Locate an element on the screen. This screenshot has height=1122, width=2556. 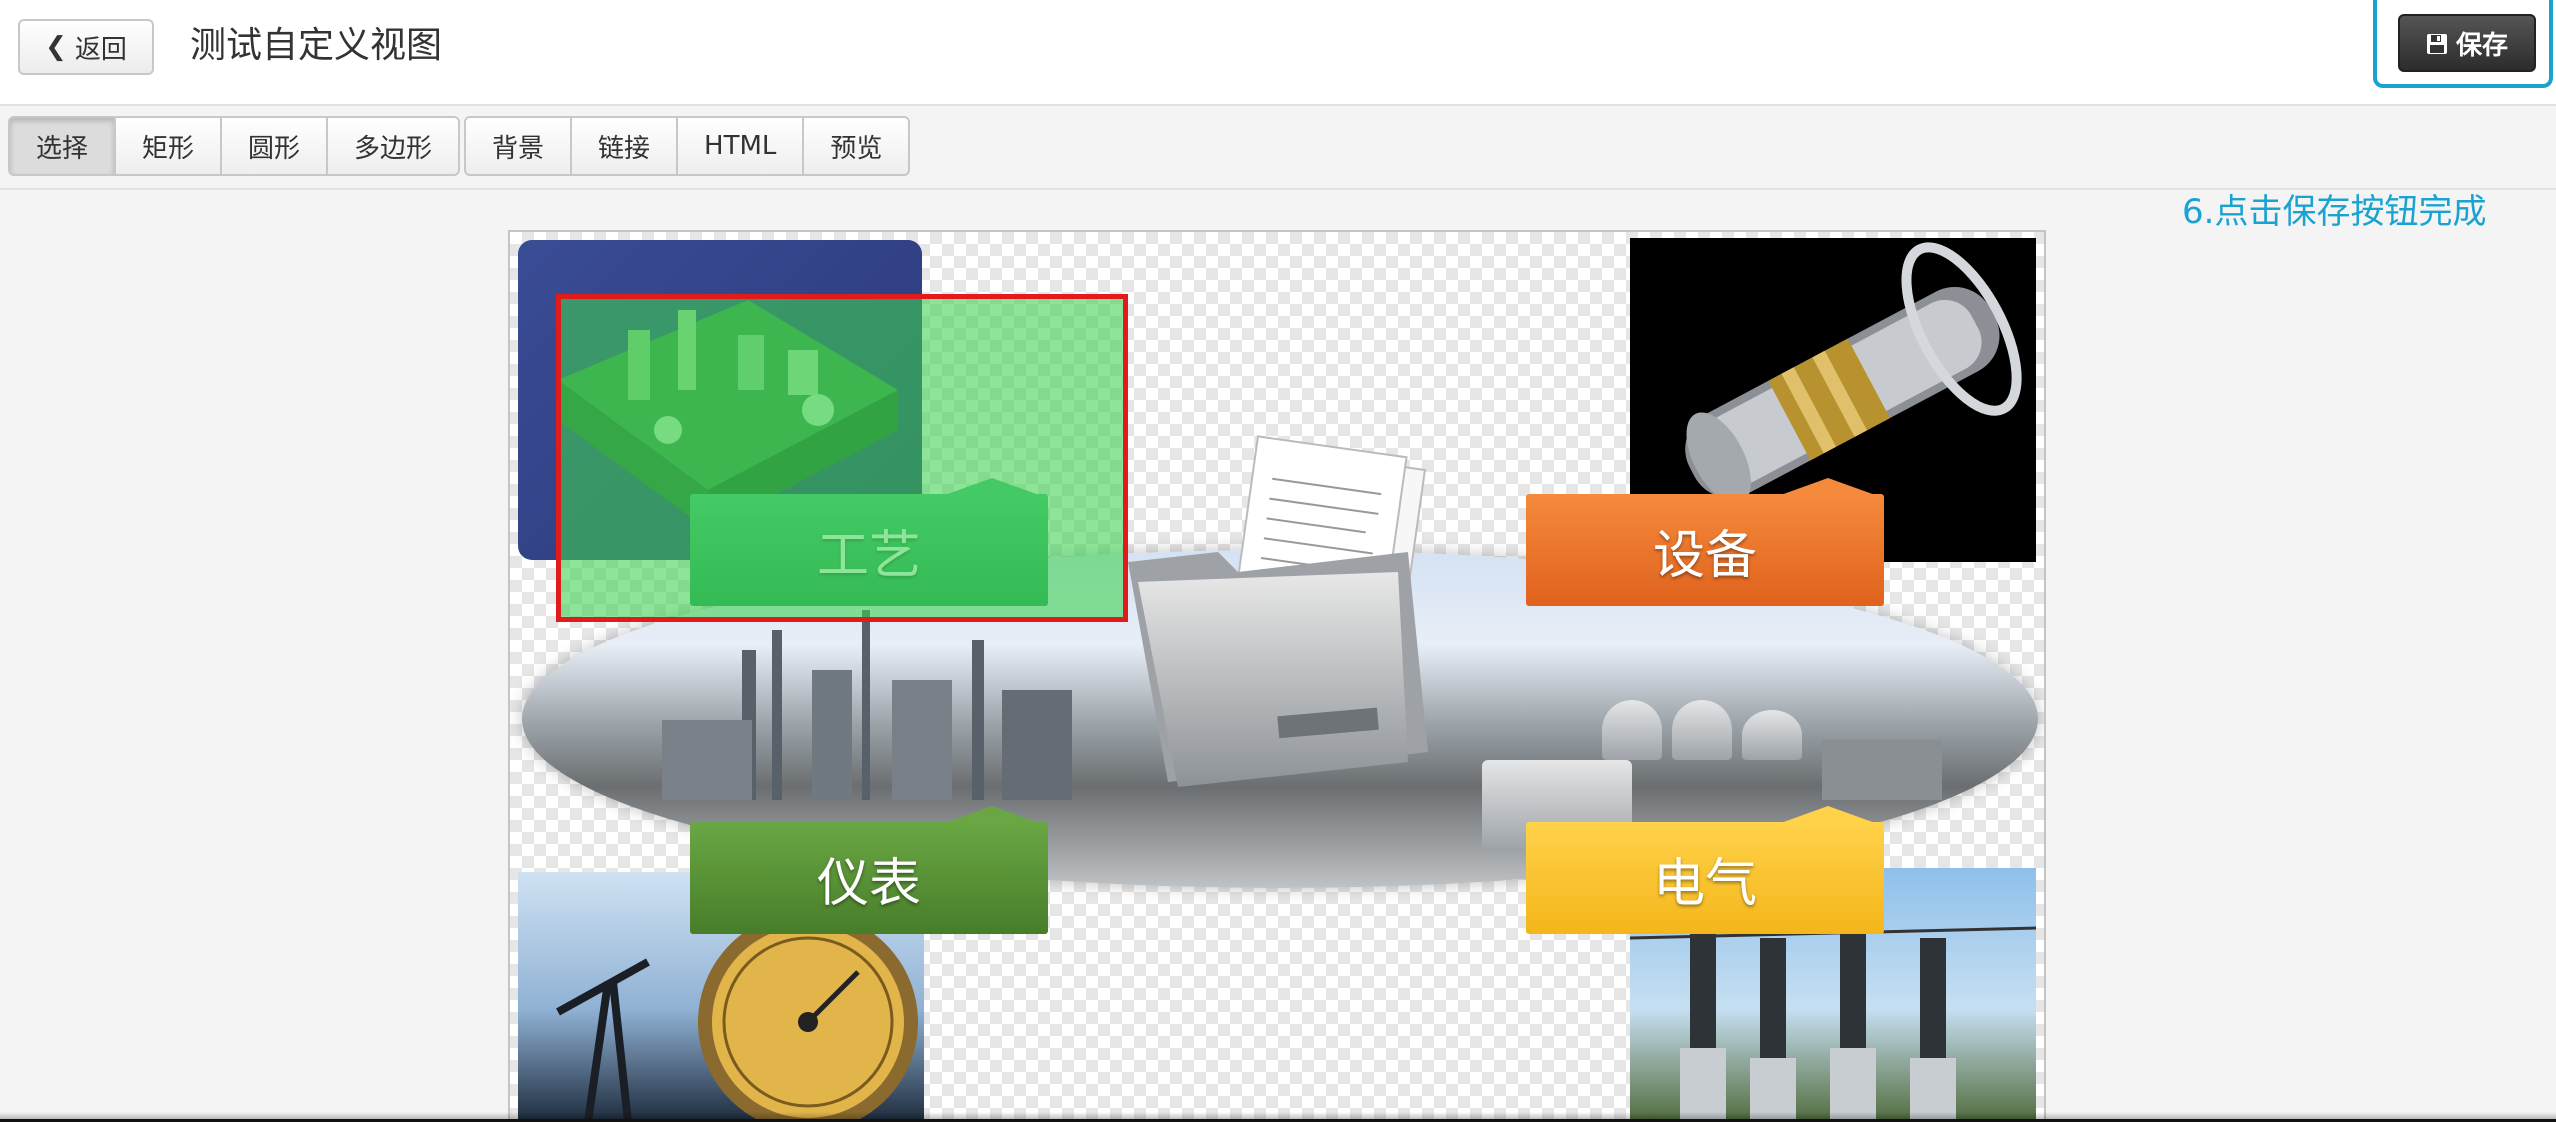
save-button-label: 保存 is located at coordinates (2481, 45).